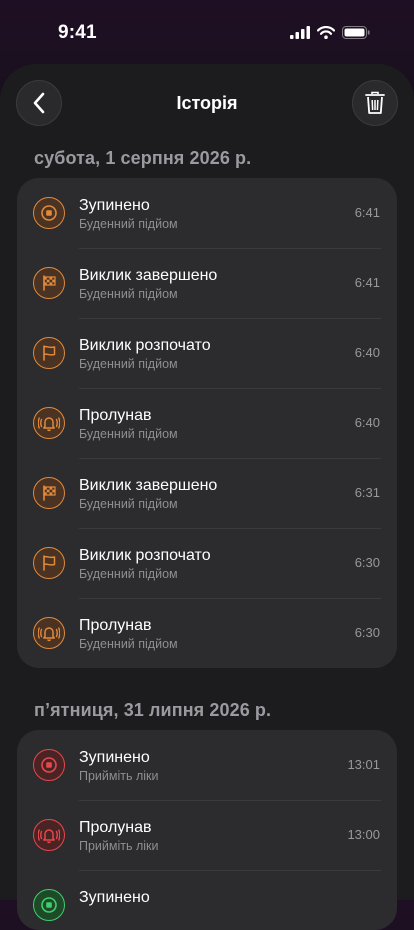 This screenshot has width=414, height=930. I want to click on status-bar: 9:41, so click(207, 32).